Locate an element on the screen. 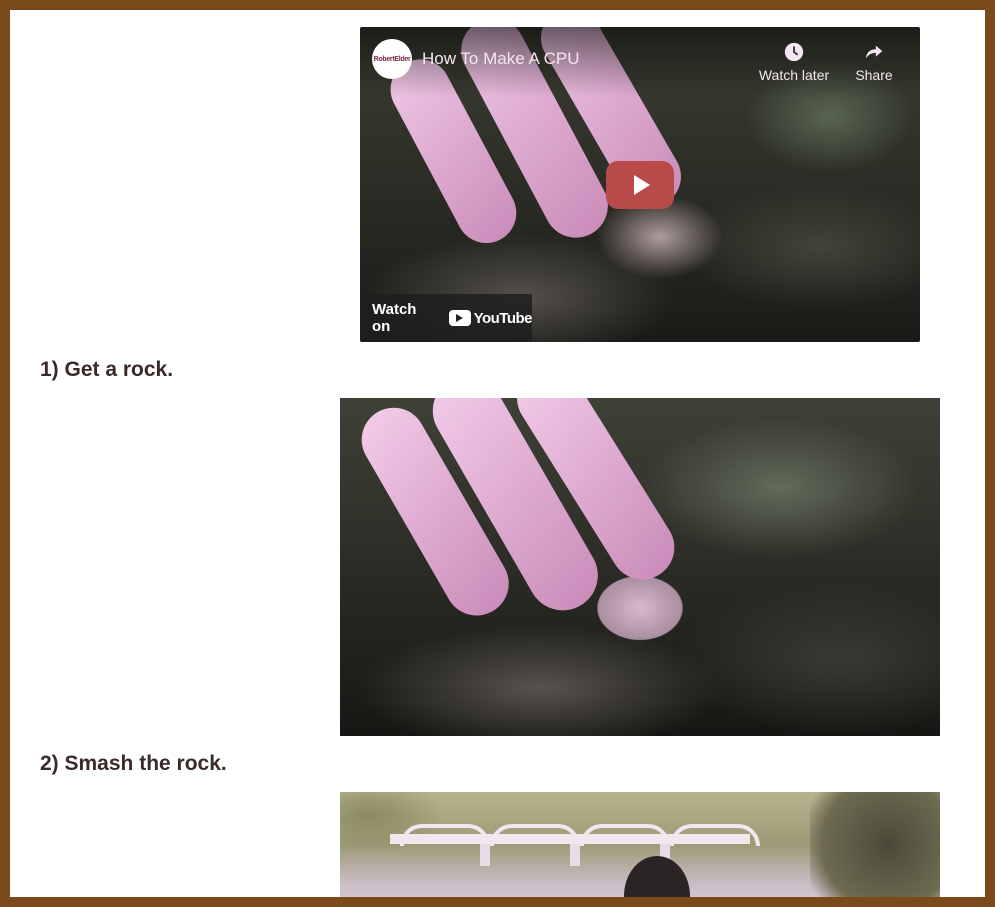  channel-avatar: RobertElder is located at coordinates (392, 59).